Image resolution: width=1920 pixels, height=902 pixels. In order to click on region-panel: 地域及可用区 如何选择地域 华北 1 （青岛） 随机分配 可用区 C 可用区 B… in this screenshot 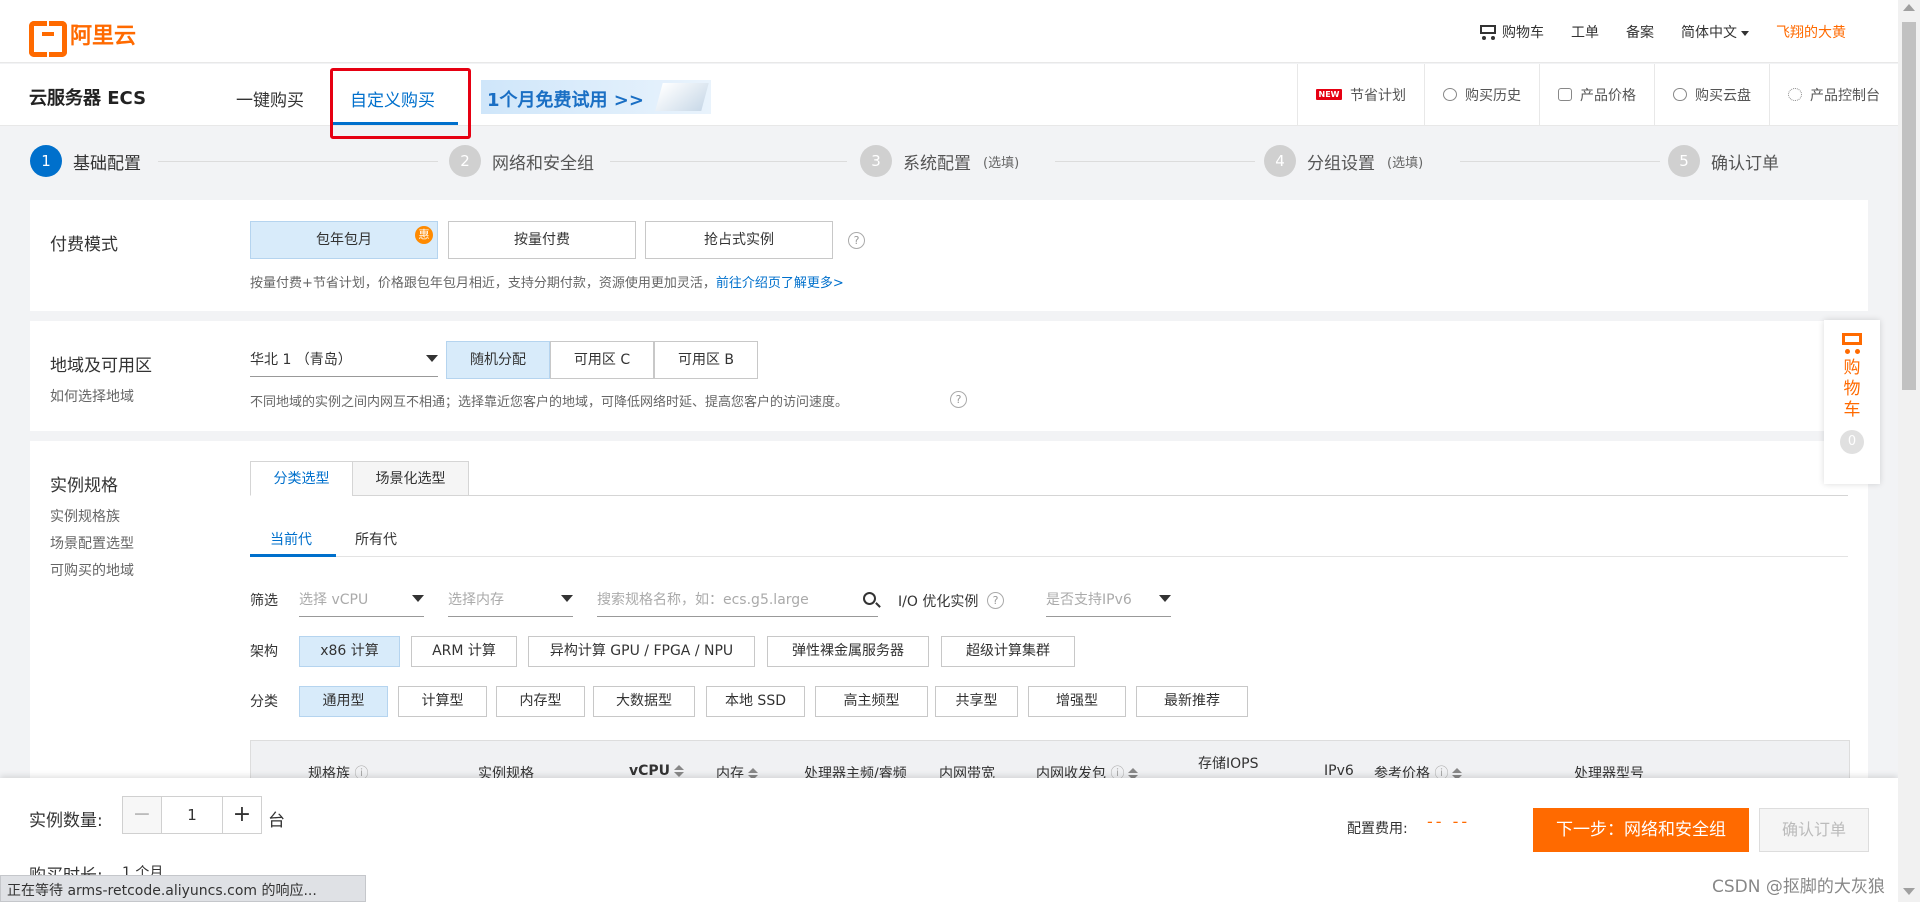, I will do `click(949, 376)`.